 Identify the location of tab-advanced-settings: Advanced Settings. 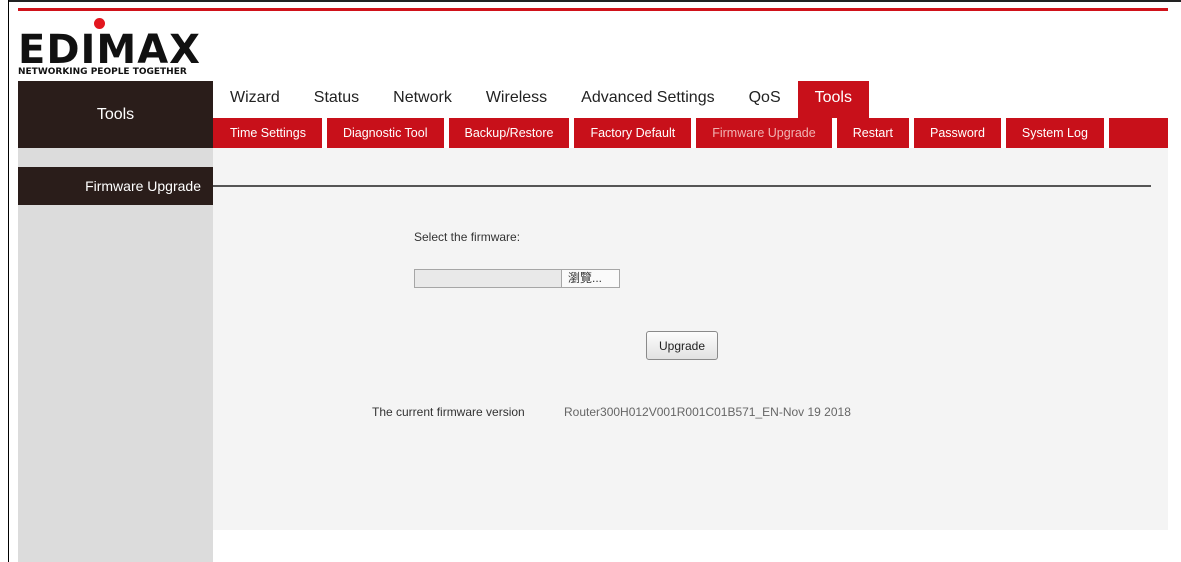
(647, 99).